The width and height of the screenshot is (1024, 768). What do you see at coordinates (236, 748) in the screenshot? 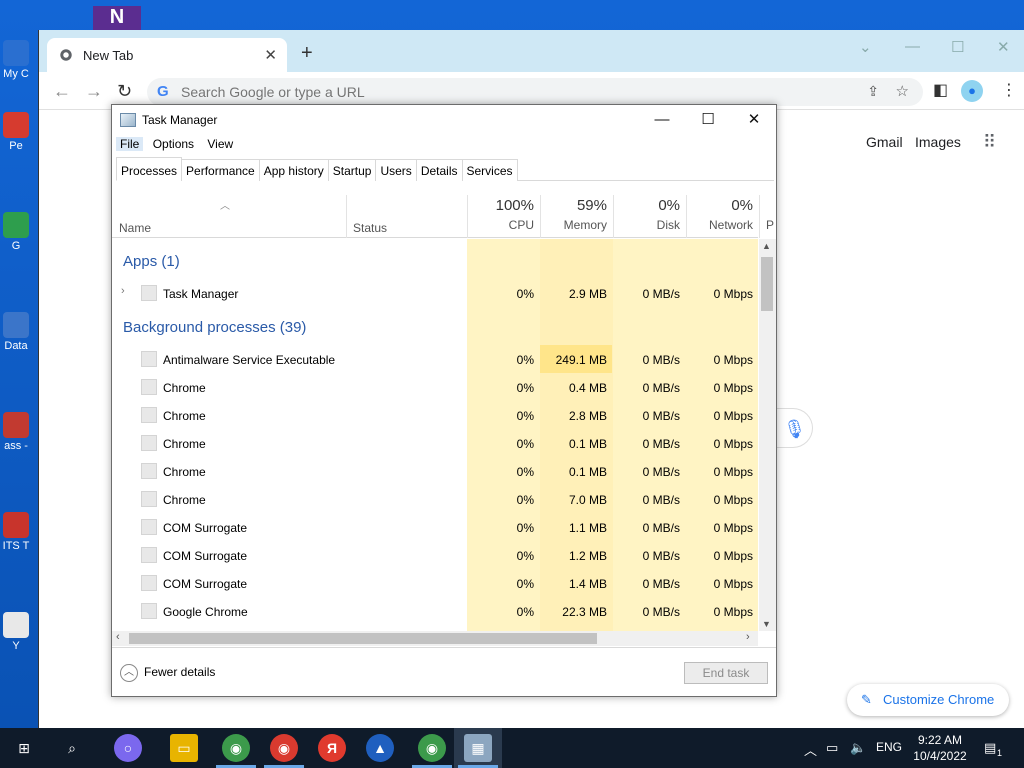
I see `chrome-taskbar-icon-1: ◉` at bounding box center [236, 748].